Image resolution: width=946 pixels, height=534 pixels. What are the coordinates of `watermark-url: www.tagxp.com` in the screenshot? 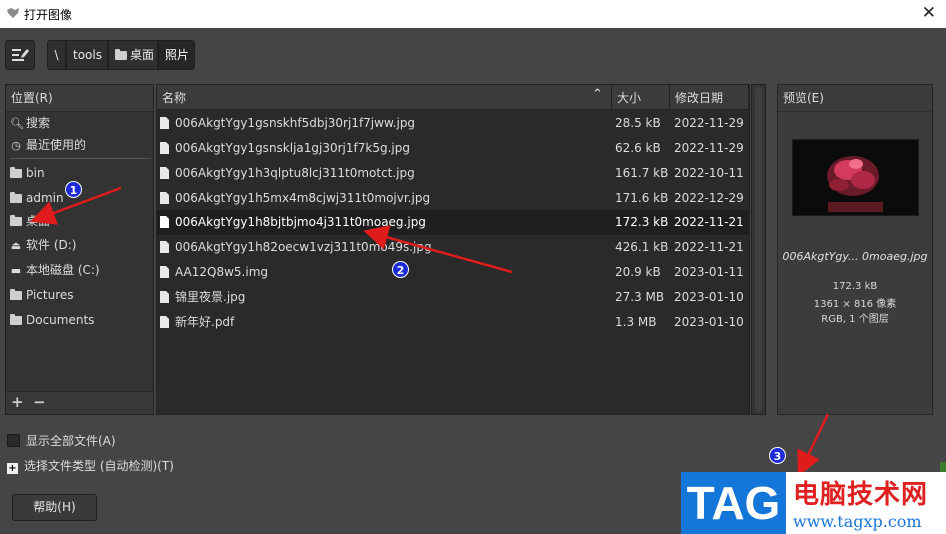 It's located at (857, 521).